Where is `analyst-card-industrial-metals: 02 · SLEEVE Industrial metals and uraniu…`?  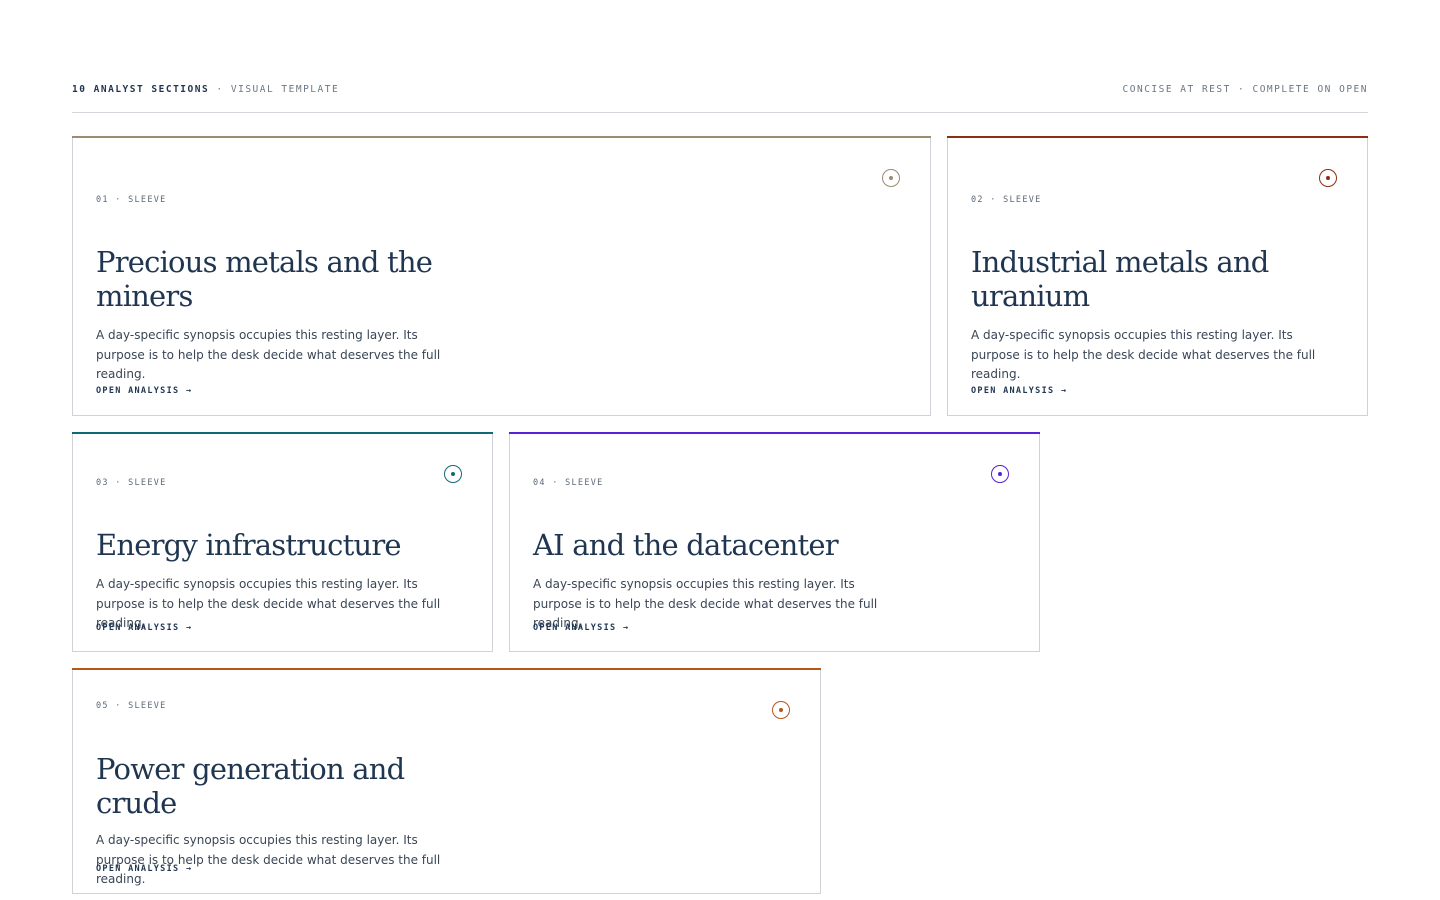
analyst-card-industrial-metals: 02 · SLEEVE Industrial metals and uraniu… is located at coordinates (1157, 276).